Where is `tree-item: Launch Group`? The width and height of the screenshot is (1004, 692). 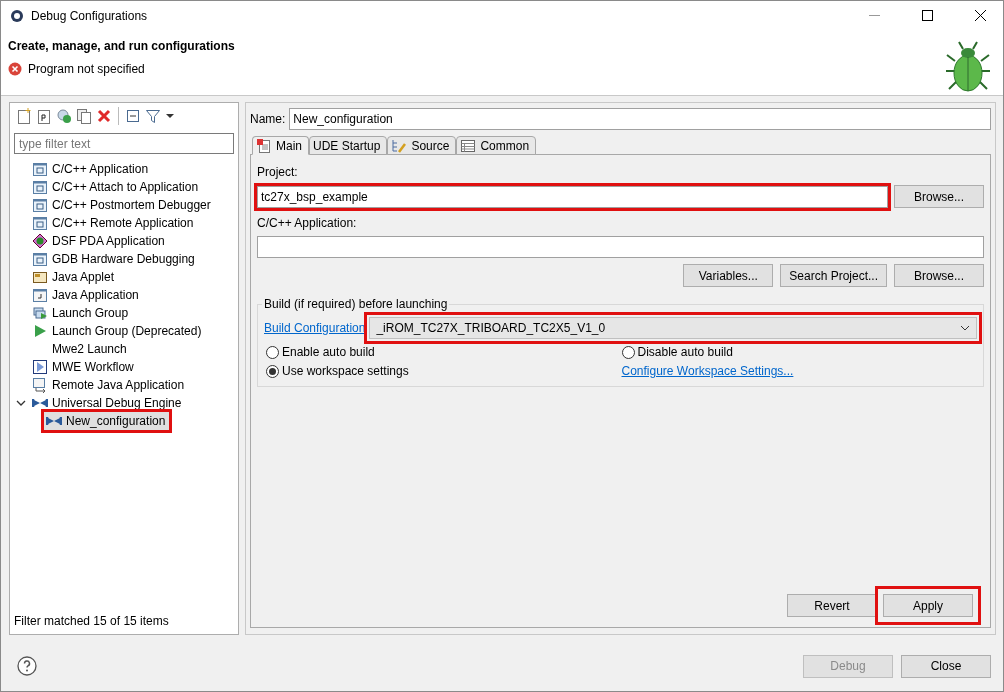
tree-item: Launch Group is located at coordinates (81, 313).